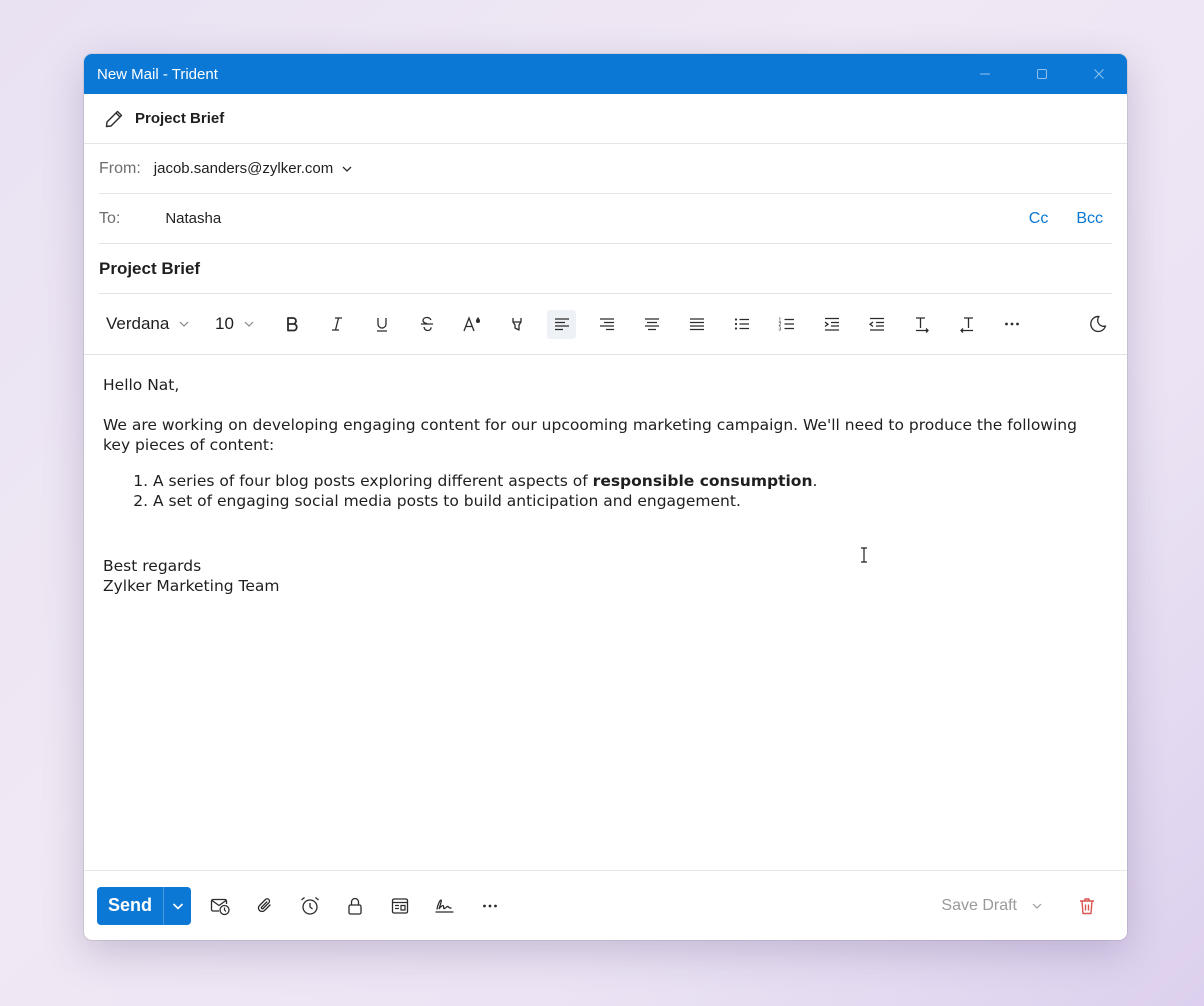 This screenshot has height=1006, width=1204. I want to click on minimize-icon, so click(984, 74).